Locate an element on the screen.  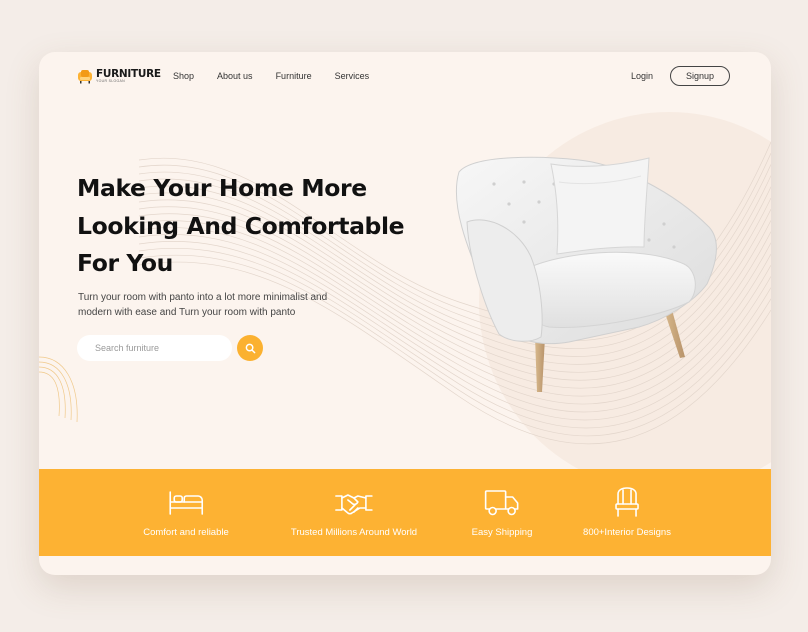
handshake-icon is located at coordinates (354, 504).